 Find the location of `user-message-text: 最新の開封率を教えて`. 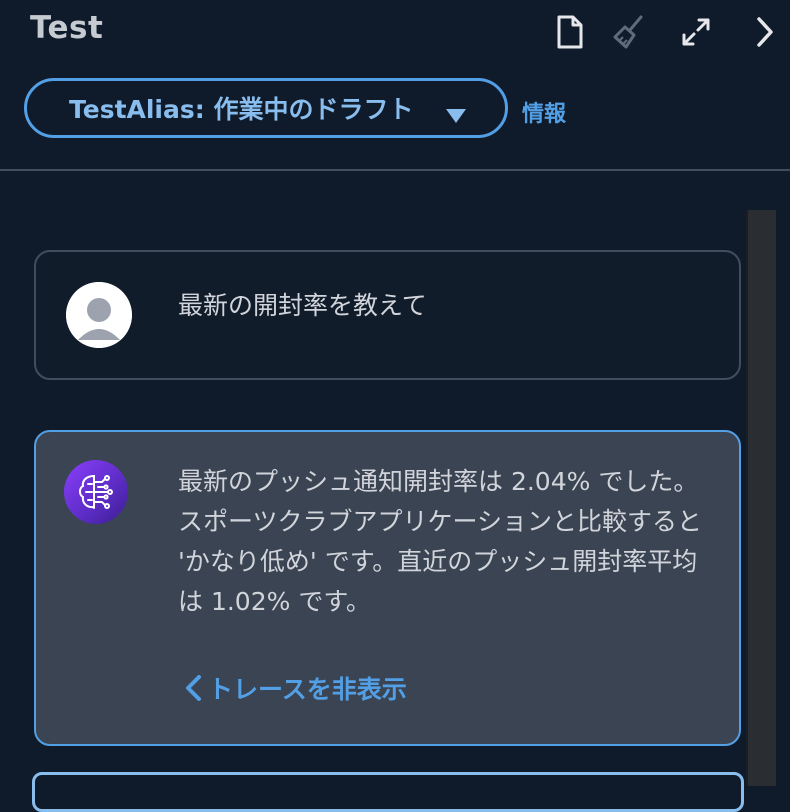

user-message-text: 最新の開封率を教えて is located at coordinates (302, 305).